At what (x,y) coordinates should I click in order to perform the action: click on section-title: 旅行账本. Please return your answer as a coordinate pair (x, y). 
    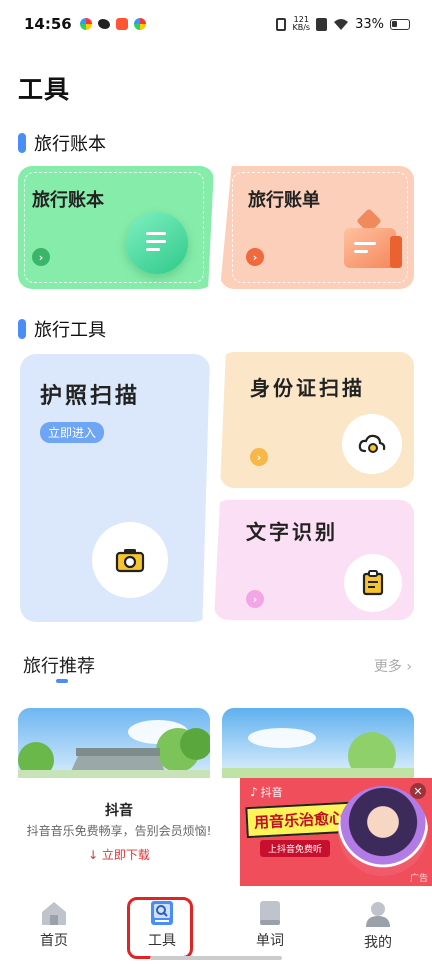
    Looking at the image, I should click on (70, 144).